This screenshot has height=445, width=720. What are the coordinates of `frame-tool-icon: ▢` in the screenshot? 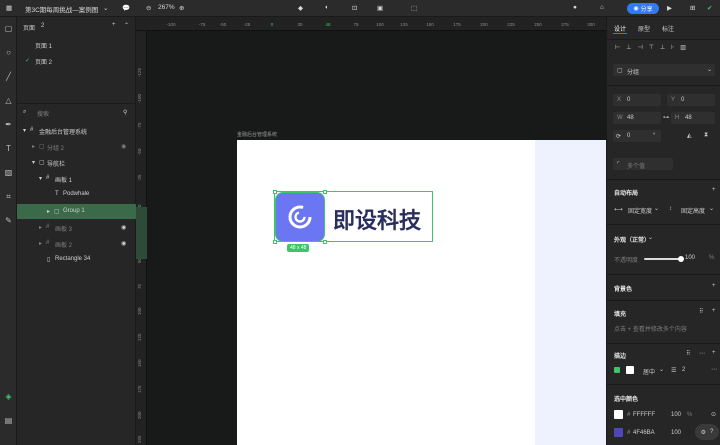 It's located at (8, 28).